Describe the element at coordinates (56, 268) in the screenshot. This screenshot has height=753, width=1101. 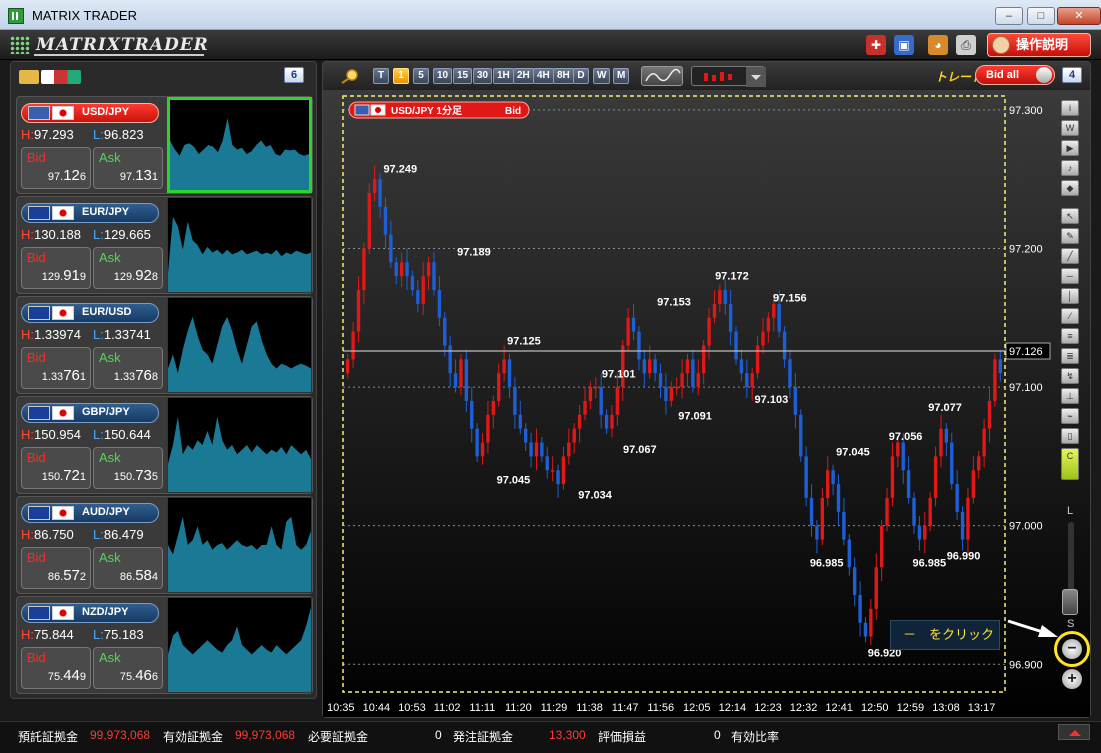
I see `bid-button: Bid 129.919` at that location.